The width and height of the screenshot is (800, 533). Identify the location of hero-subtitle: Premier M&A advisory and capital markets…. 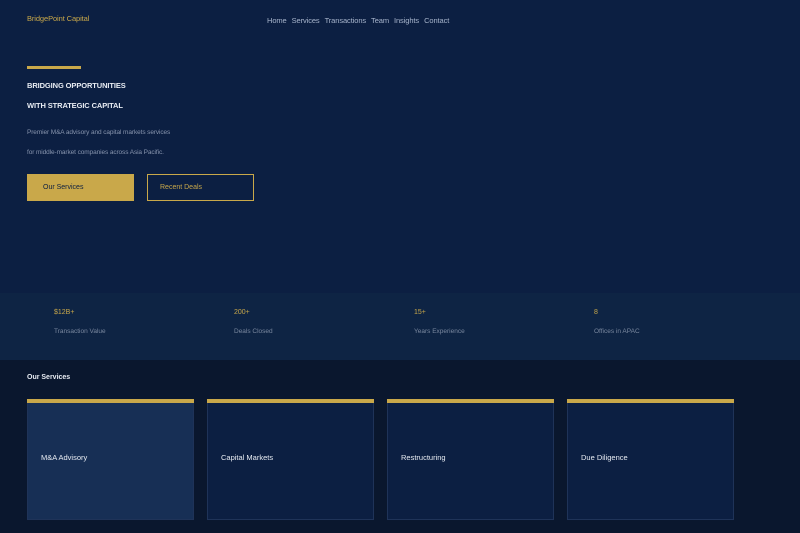
(177, 143).